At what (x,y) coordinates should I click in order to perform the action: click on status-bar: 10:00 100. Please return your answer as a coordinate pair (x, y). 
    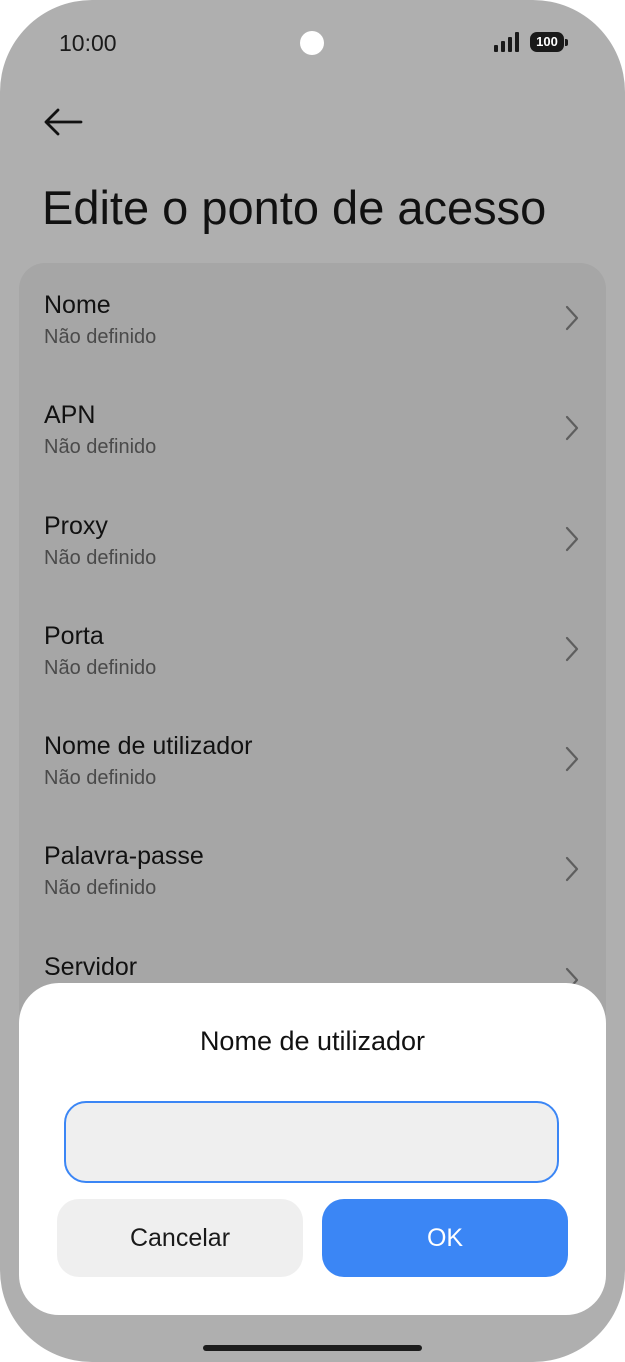
    Looking at the image, I should click on (312, 43).